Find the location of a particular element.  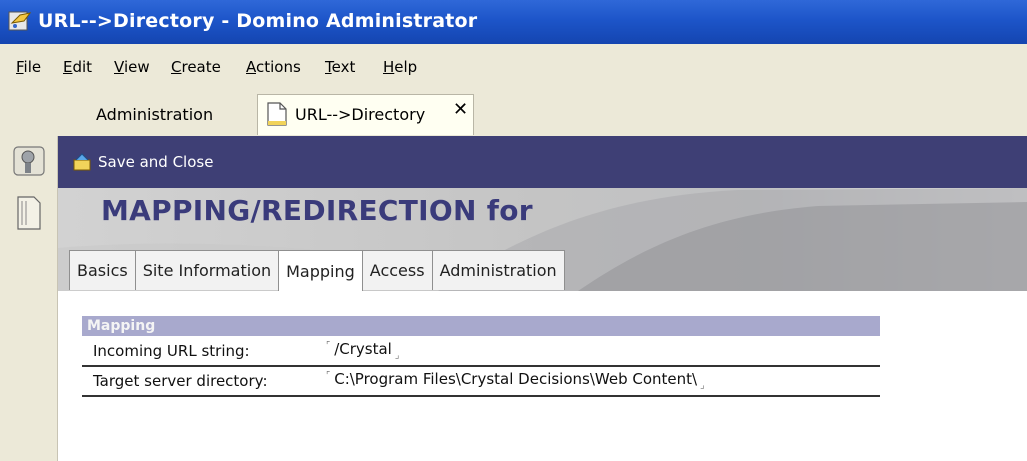

tab-url-directory: URL-->Directory ✕ is located at coordinates (365, 114).